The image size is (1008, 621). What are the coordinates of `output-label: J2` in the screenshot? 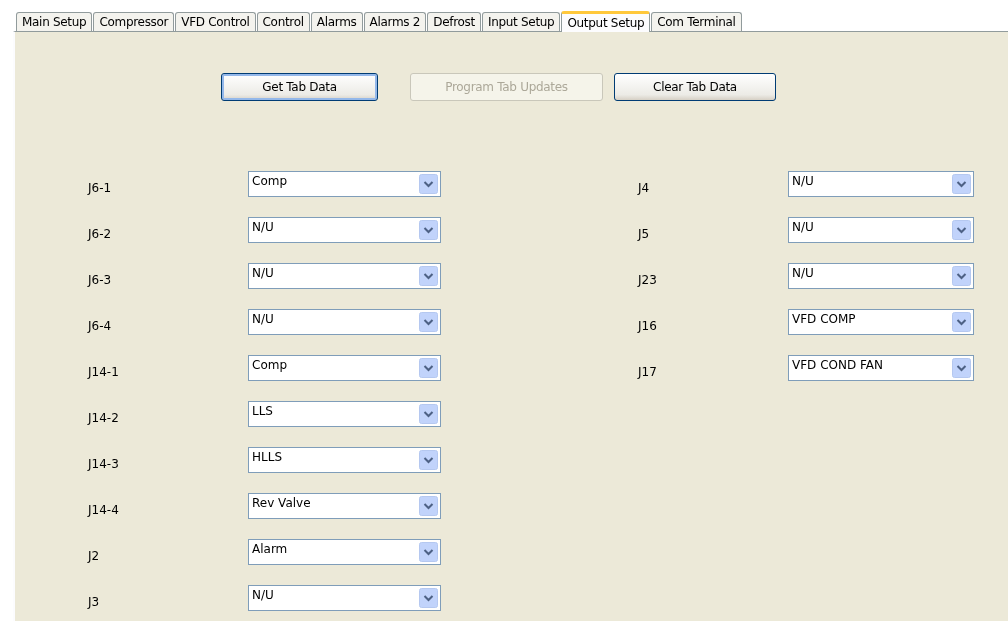 It's located at (94, 556).